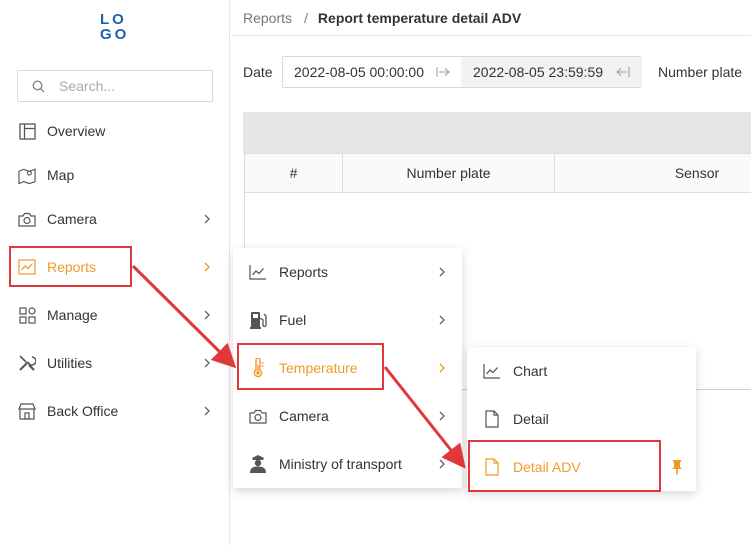  I want to click on sidebar-item-map: Map, so click(114, 175).